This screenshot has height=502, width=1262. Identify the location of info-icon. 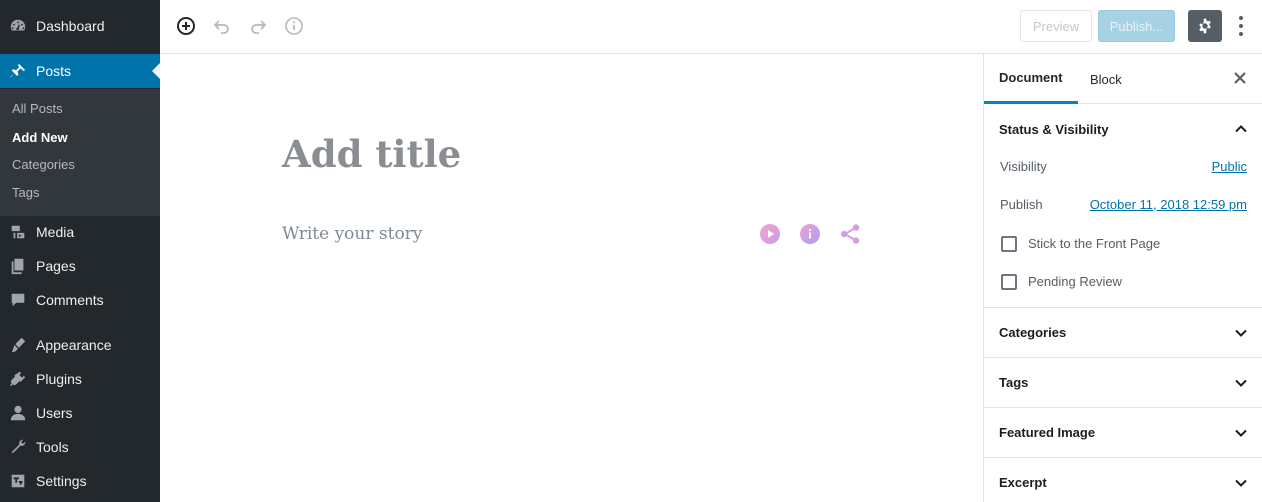
(294, 26).